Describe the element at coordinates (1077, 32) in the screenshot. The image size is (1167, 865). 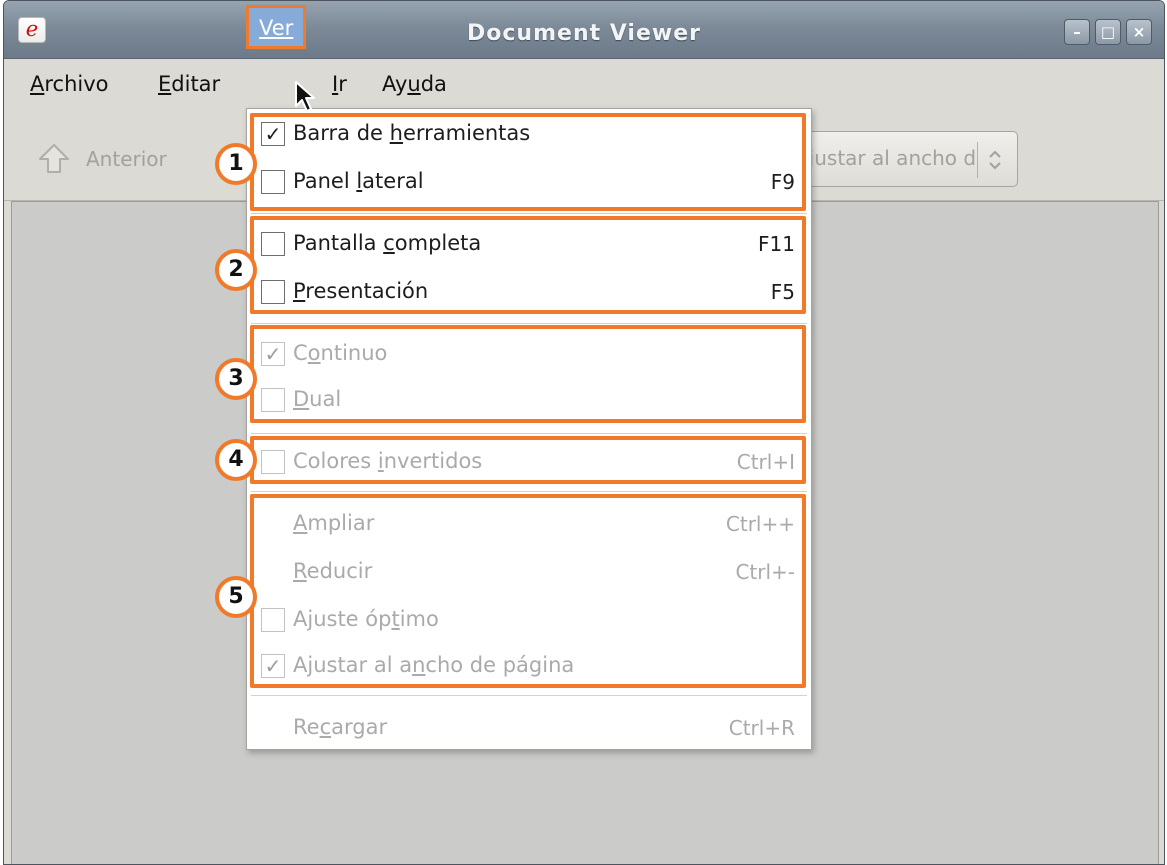
I see `minimize-button: –` at that location.